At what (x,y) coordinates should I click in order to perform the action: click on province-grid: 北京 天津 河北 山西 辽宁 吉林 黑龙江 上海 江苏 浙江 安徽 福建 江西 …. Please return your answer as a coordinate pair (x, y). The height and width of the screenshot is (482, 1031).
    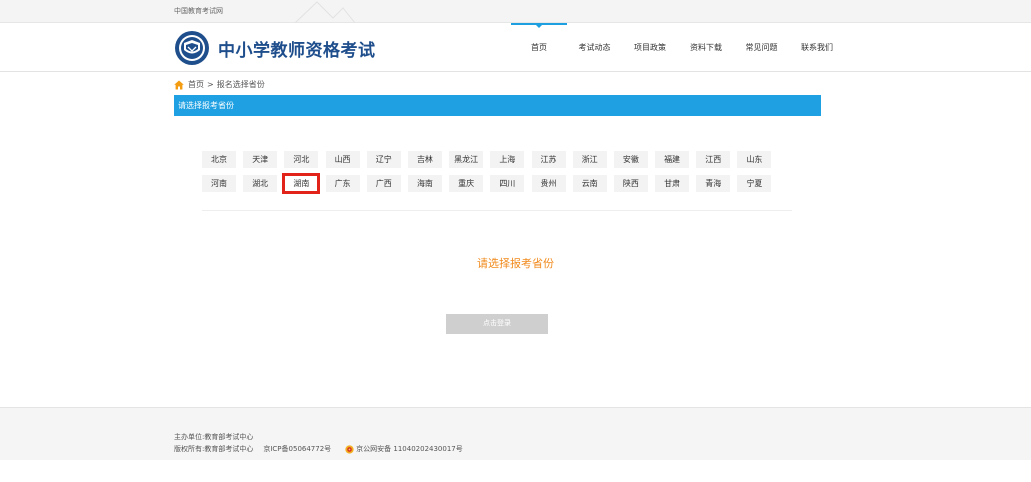
    Looking at the image, I should click on (497, 175).